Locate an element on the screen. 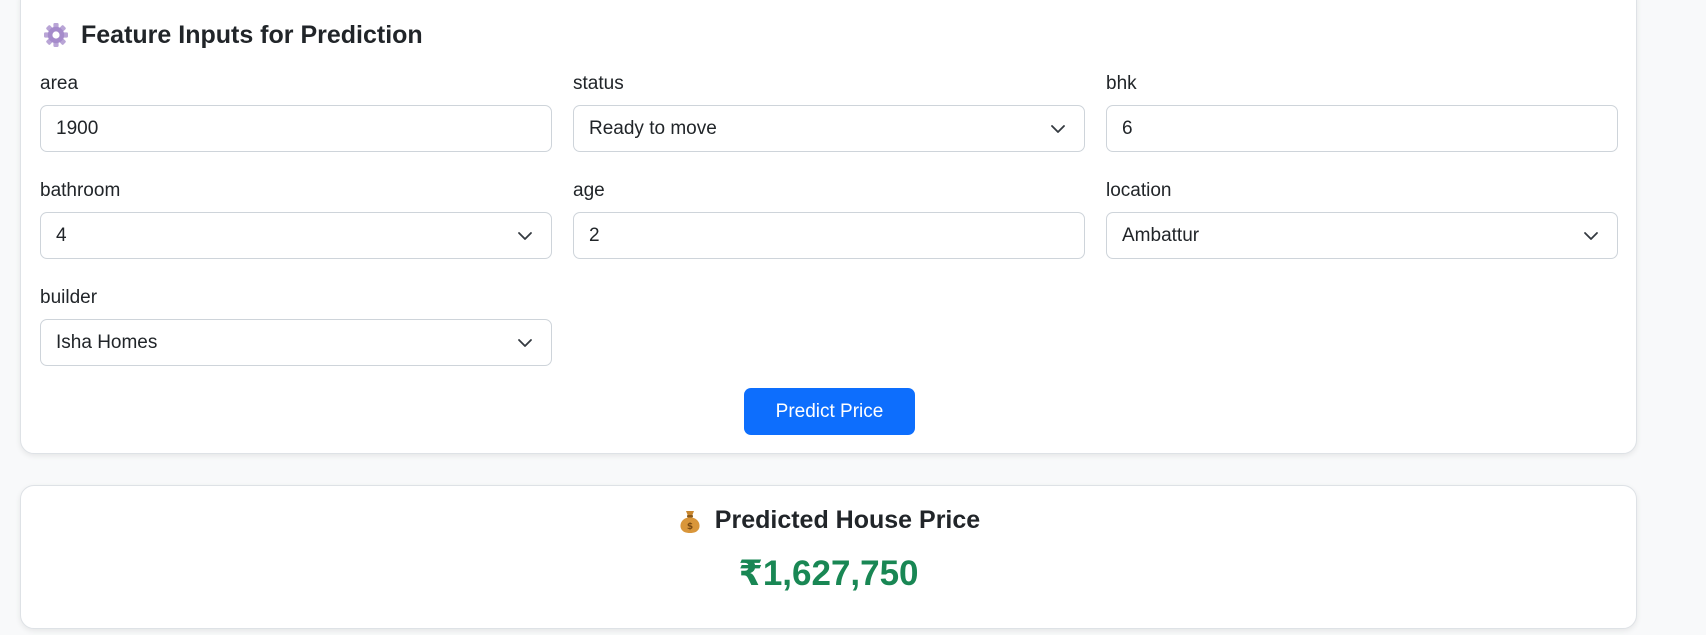 This screenshot has height=635, width=1706. predicted-price-value: ₹1,627,750 is located at coordinates (828, 573).